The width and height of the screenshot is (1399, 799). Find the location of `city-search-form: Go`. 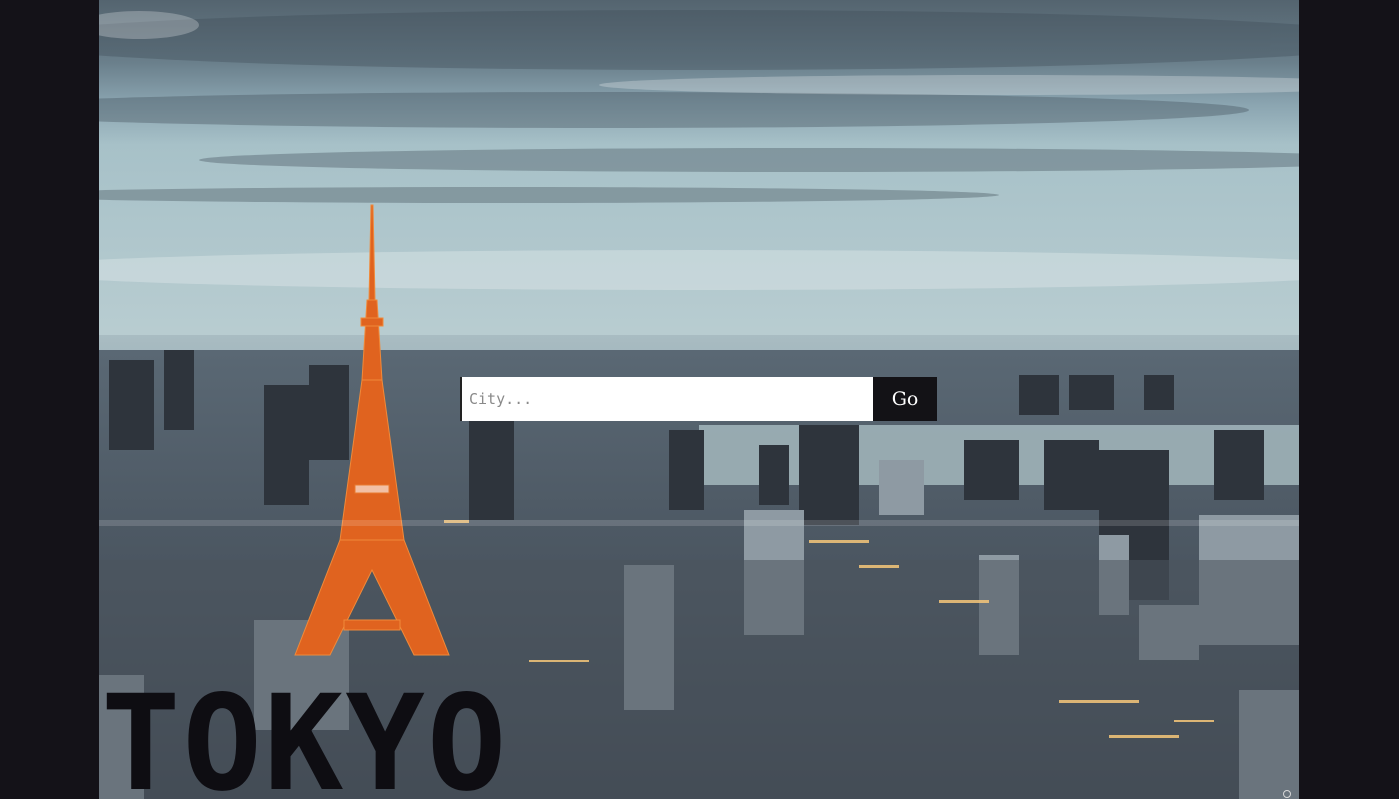

city-search-form: Go is located at coordinates (698, 399).